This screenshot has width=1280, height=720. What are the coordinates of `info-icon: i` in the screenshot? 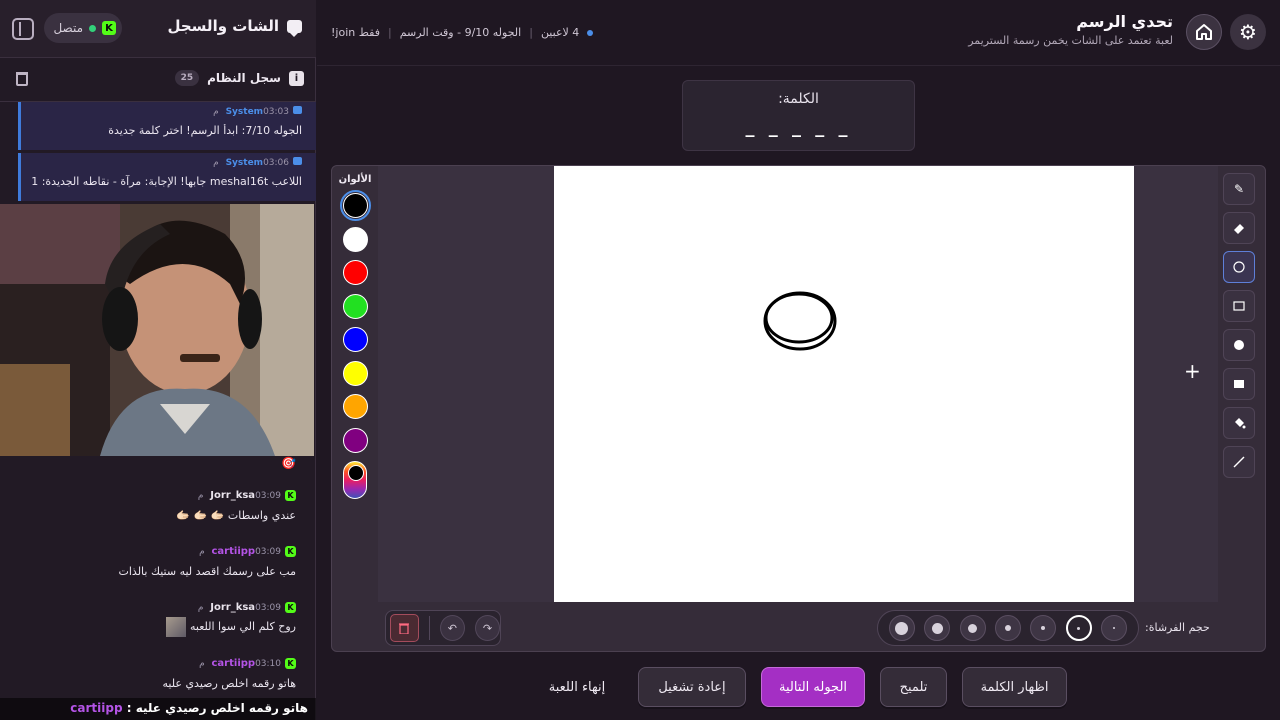 It's located at (296, 78).